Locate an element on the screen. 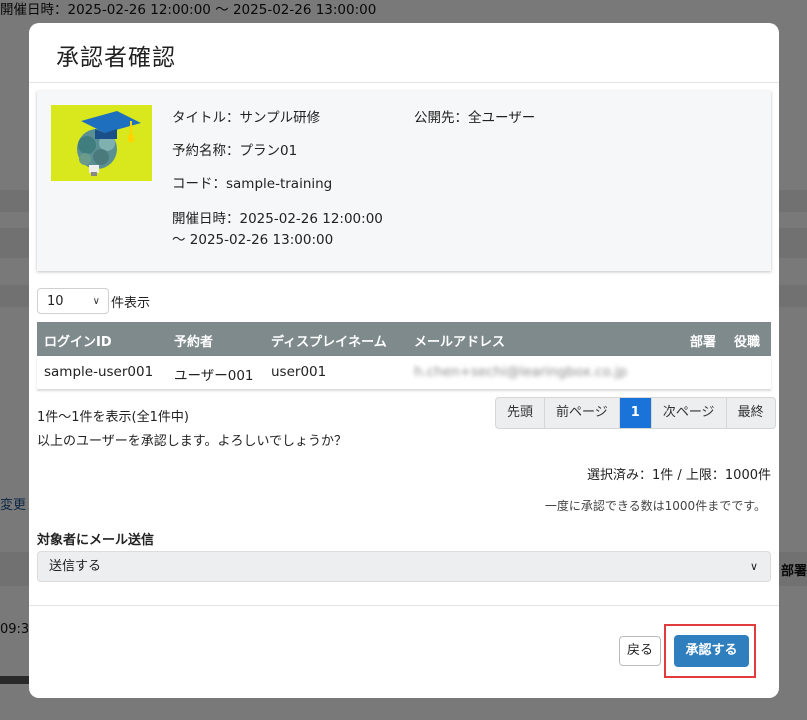  training-code: コード：sample-training is located at coordinates (252, 184).